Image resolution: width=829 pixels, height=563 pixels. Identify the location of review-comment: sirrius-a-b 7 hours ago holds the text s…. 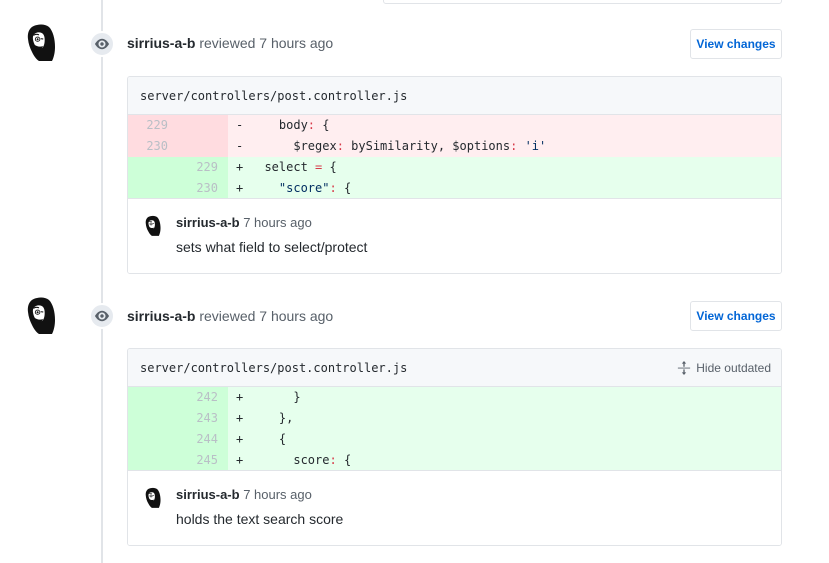
(454, 508).